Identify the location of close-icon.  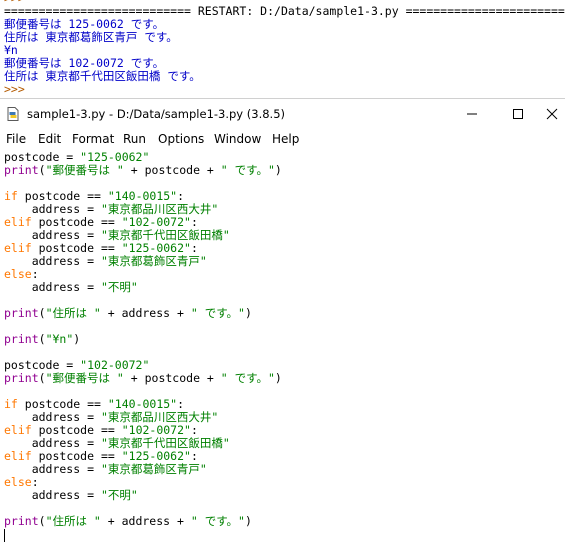
(552, 114).